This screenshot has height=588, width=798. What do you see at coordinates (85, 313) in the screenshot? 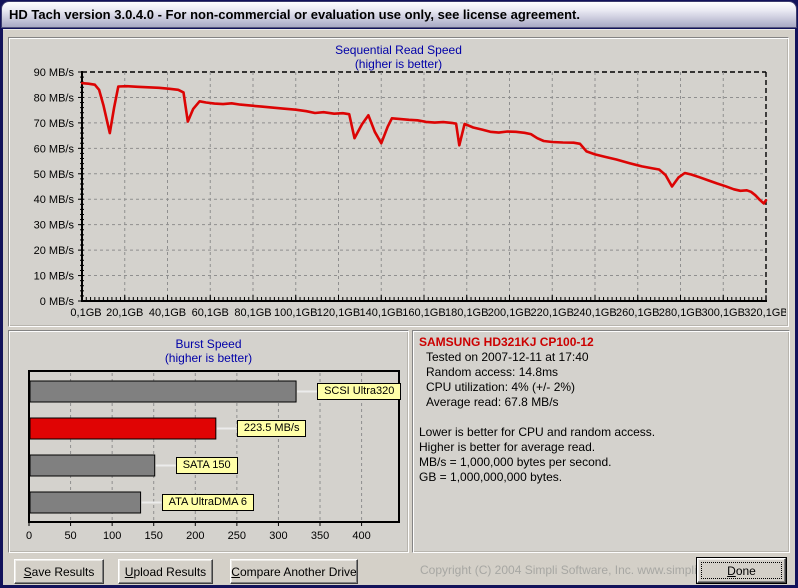
I see `svg-text: 0,1GB` at bounding box center [85, 313].